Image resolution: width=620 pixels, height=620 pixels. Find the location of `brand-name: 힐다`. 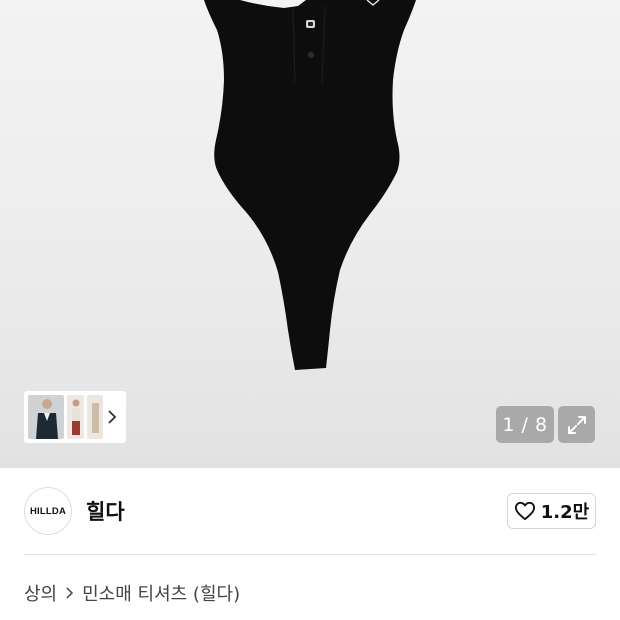

brand-name: 힐다 is located at coordinates (105, 511).